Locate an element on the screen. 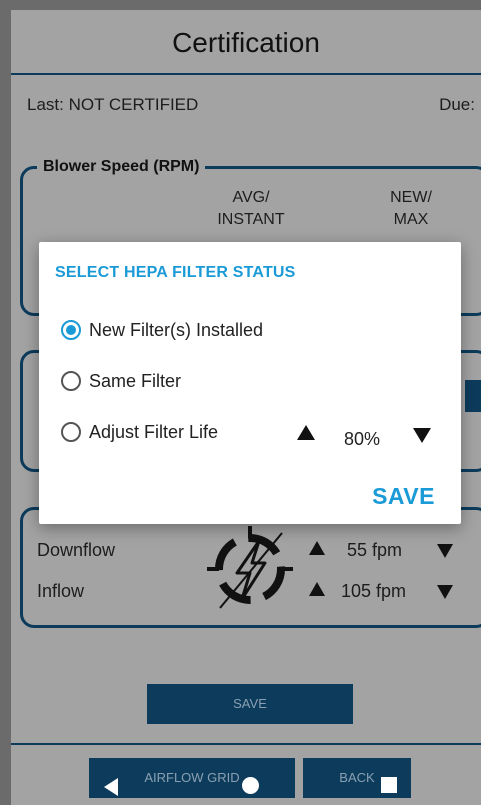 The width and height of the screenshot is (481, 805). option-new-filter: New Filter(s) Installed is located at coordinates (162, 330).